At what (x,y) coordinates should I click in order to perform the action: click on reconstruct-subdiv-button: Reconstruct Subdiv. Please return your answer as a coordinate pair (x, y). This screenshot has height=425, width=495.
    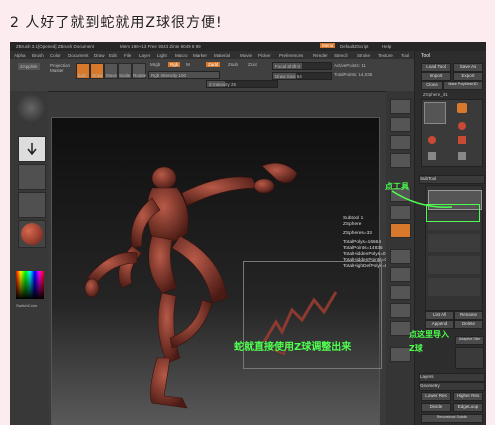
    Looking at the image, I should click on (452, 418).